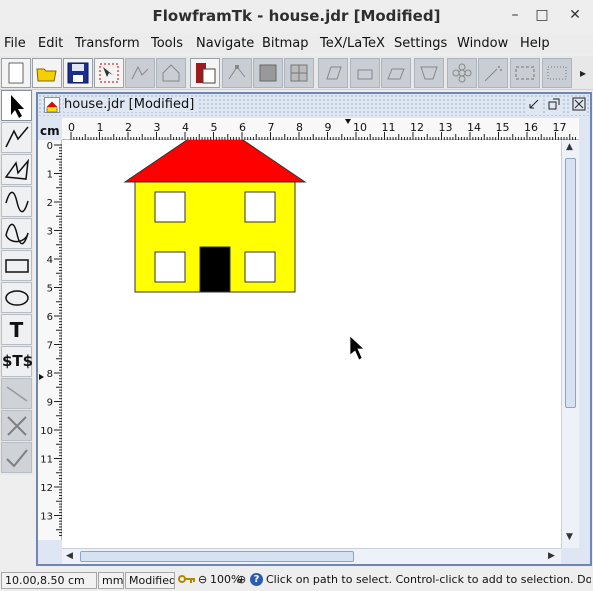 Image resolution: width=593 pixels, height=591 pixels. What do you see at coordinates (167, 43) in the screenshot?
I see `menu-tools: Tools` at bounding box center [167, 43].